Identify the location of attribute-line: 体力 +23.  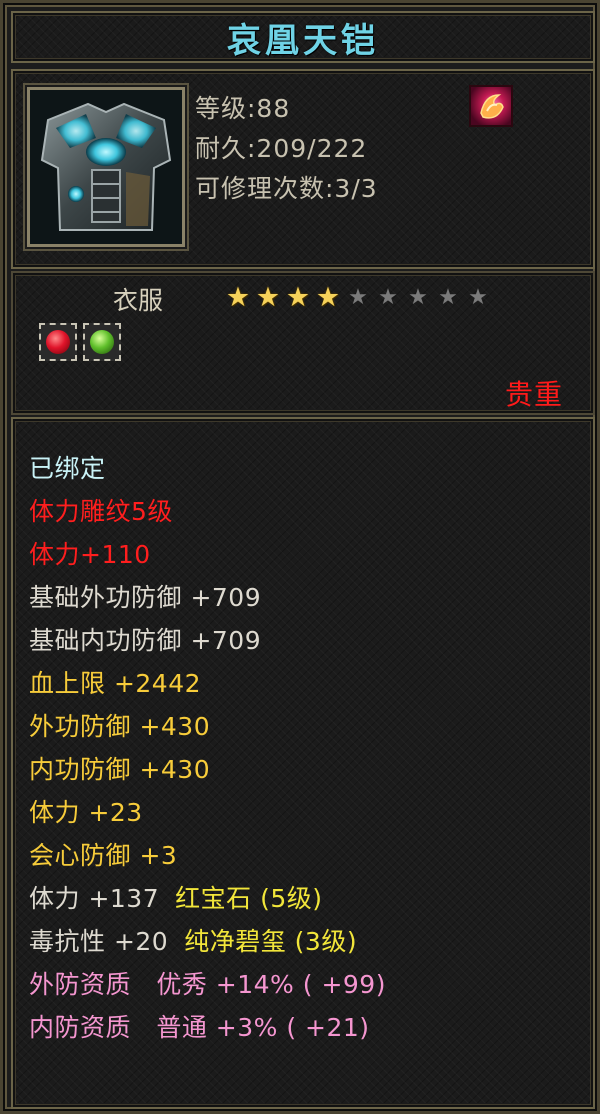
(207, 812).